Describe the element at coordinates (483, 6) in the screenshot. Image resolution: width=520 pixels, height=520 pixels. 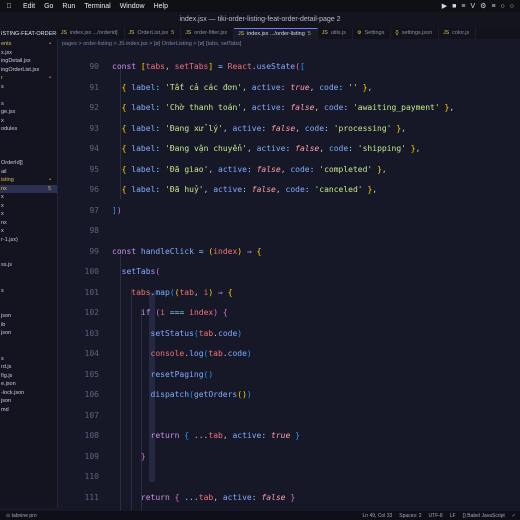
I see `gear-icon: ⚙` at that location.